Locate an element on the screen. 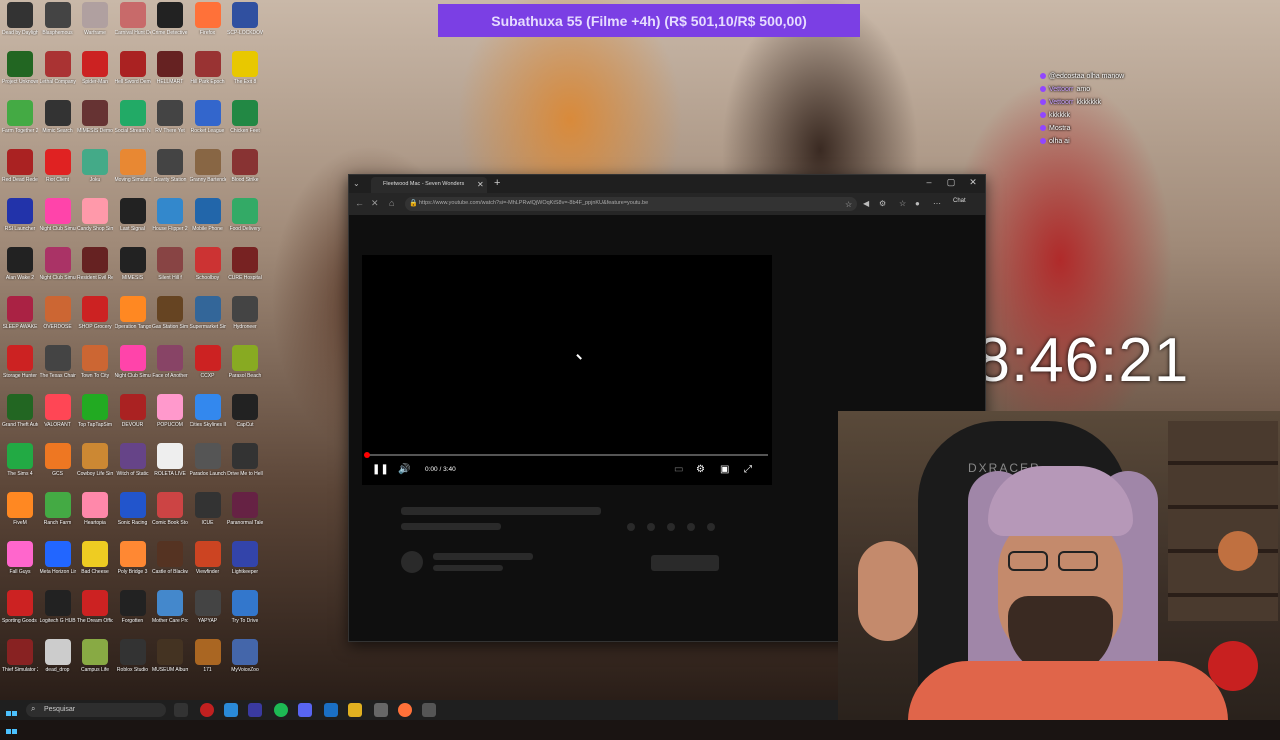 The height and width of the screenshot is (740, 1280). desktop-icon: Farm Together 2 is located at coordinates (20, 122).